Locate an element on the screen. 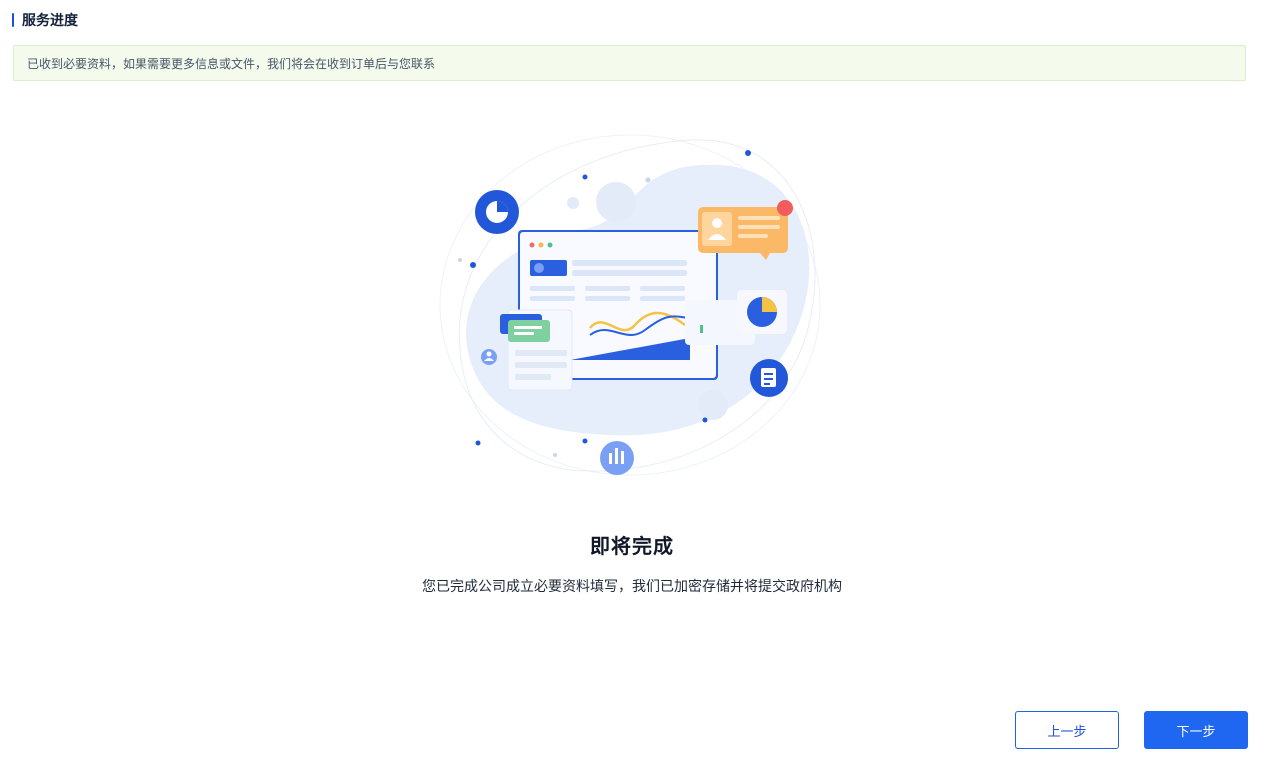  next-step-button: 下一步 is located at coordinates (1196, 730).